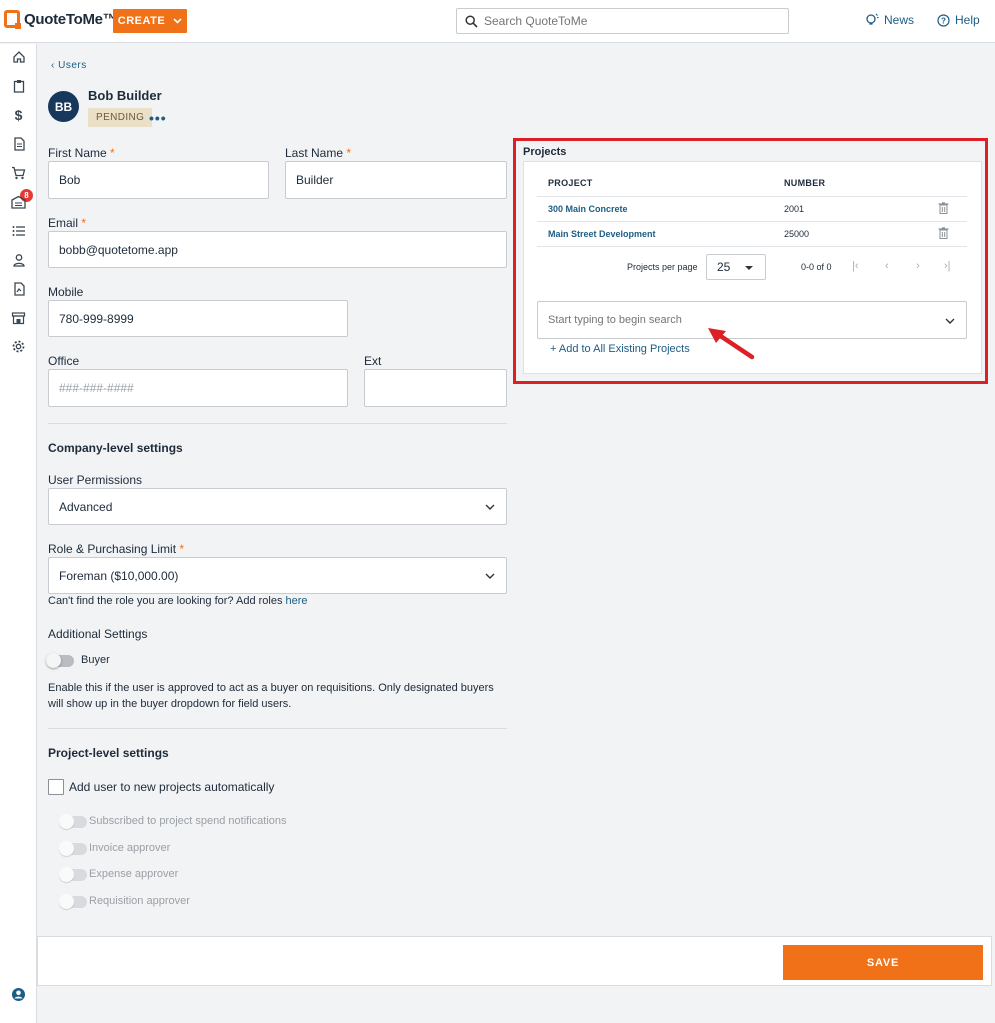 The image size is (995, 1023). I want to click on document-icon, so click(18, 143).